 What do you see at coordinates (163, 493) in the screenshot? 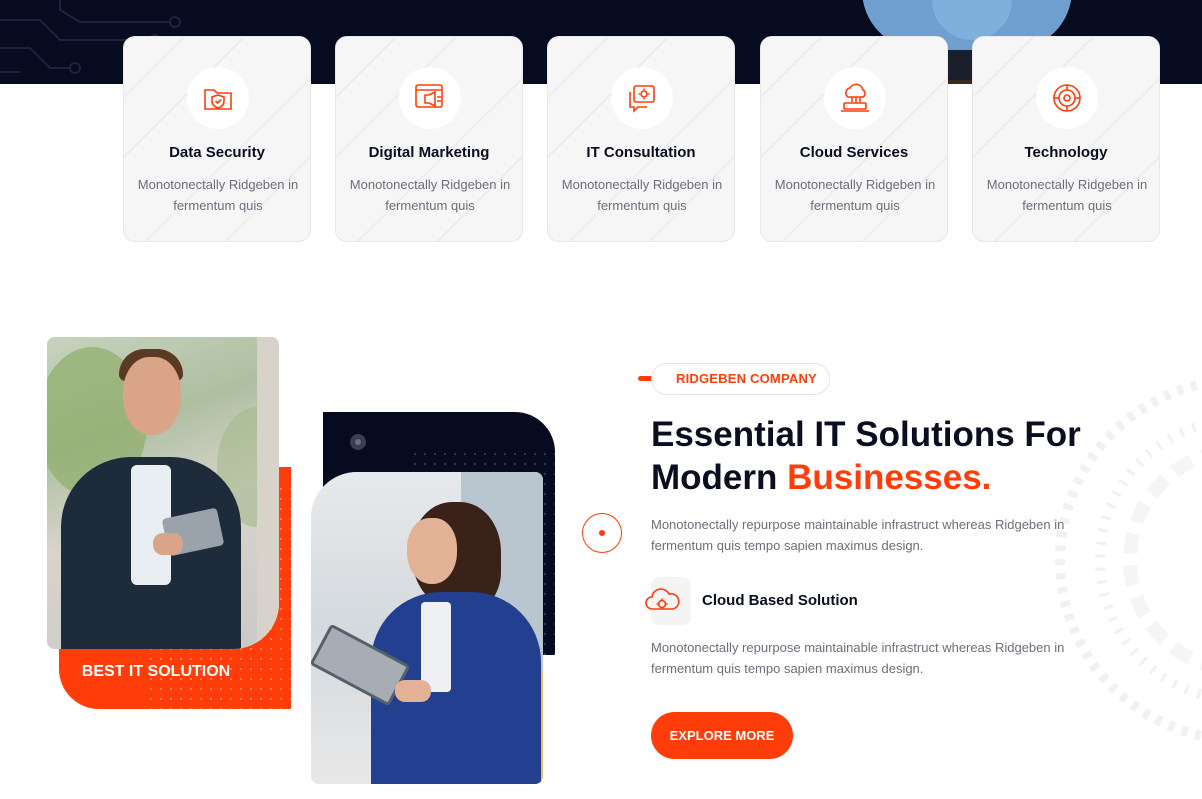
I see `businessman-photo` at bounding box center [163, 493].